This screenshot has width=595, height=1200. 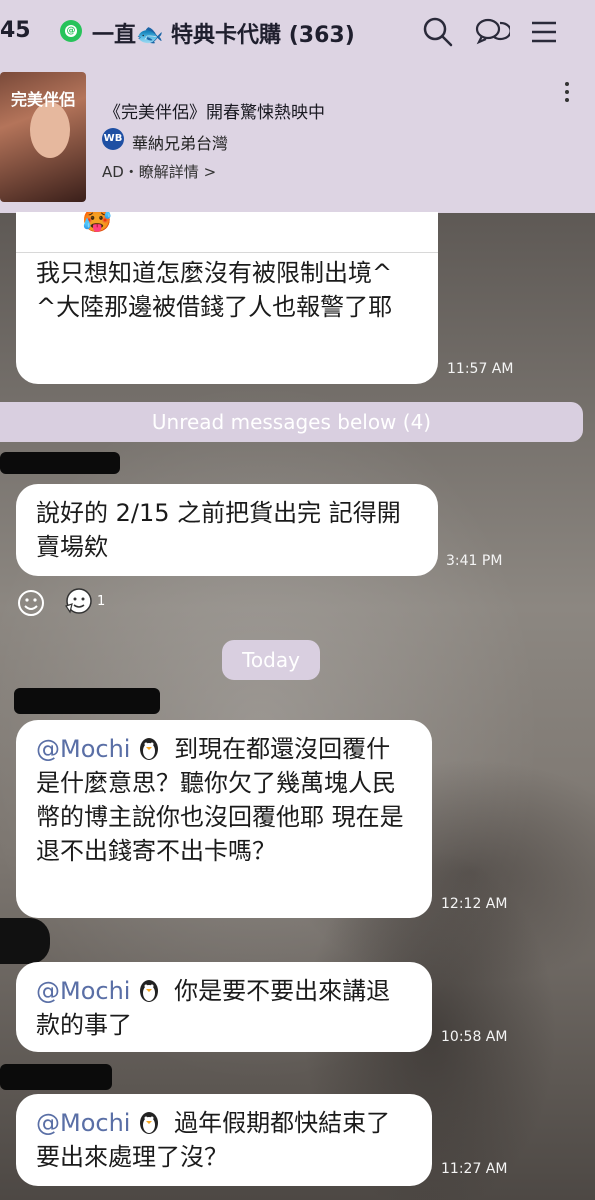 I want to click on message-time: 11:27 AM, so click(x=474, y=1169).